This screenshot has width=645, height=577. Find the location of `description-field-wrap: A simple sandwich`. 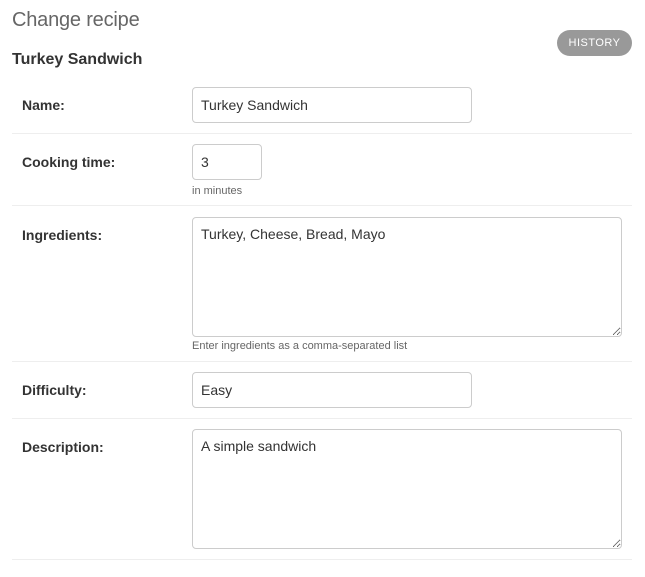

description-field-wrap: A simple sandwich is located at coordinates (407, 489).